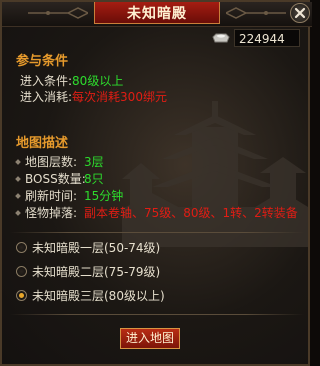 This screenshot has width=320, height=366. I want to click on drops-label: 怪物掉落:, so click(51, 213).